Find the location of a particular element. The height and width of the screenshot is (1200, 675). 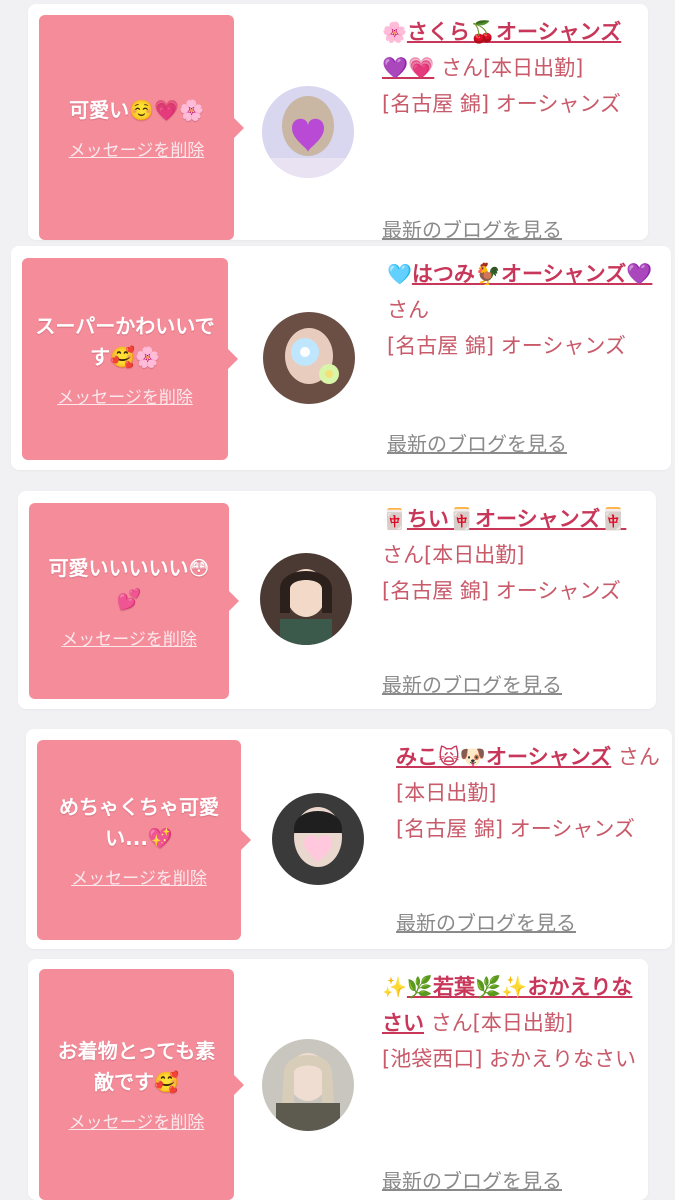

shop-name: [池袋西口] おかえりなさい is located at coordinates (509, 1059).